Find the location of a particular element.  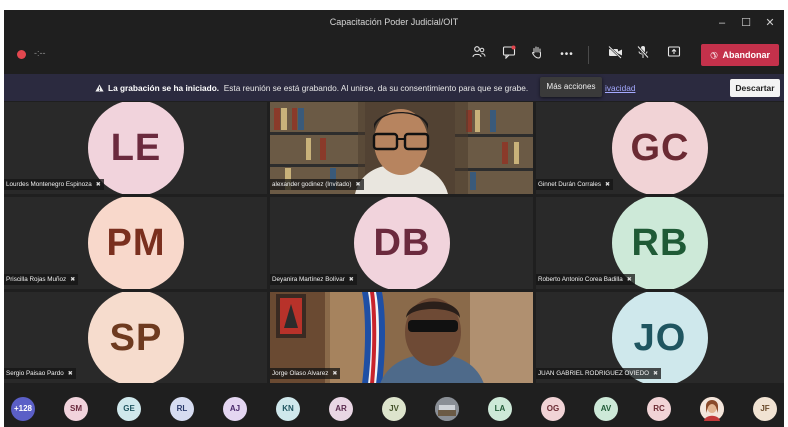

participant-name-tag: Deyanira Martínez Bolívar ✖ is located at coordinates (313, 279).